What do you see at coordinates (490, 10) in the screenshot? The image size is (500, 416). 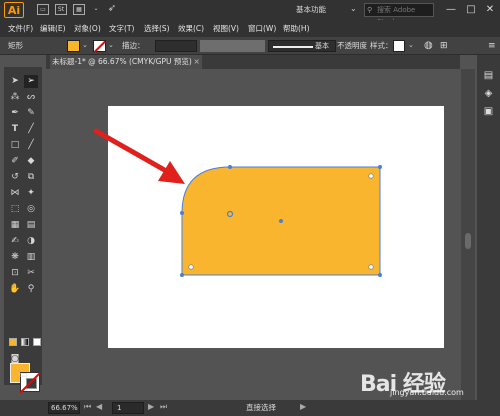 I see `close-button: ✕` at bounding box center [490, 10].